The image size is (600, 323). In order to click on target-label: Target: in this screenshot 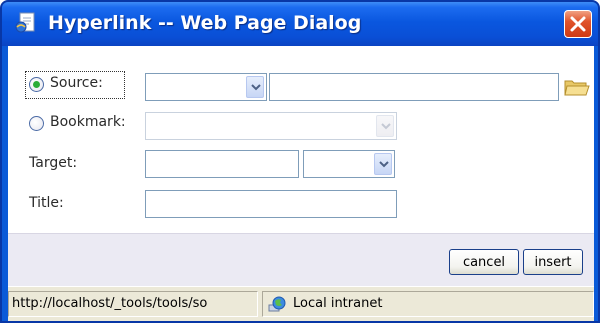, I will do `click(53, 163)`.